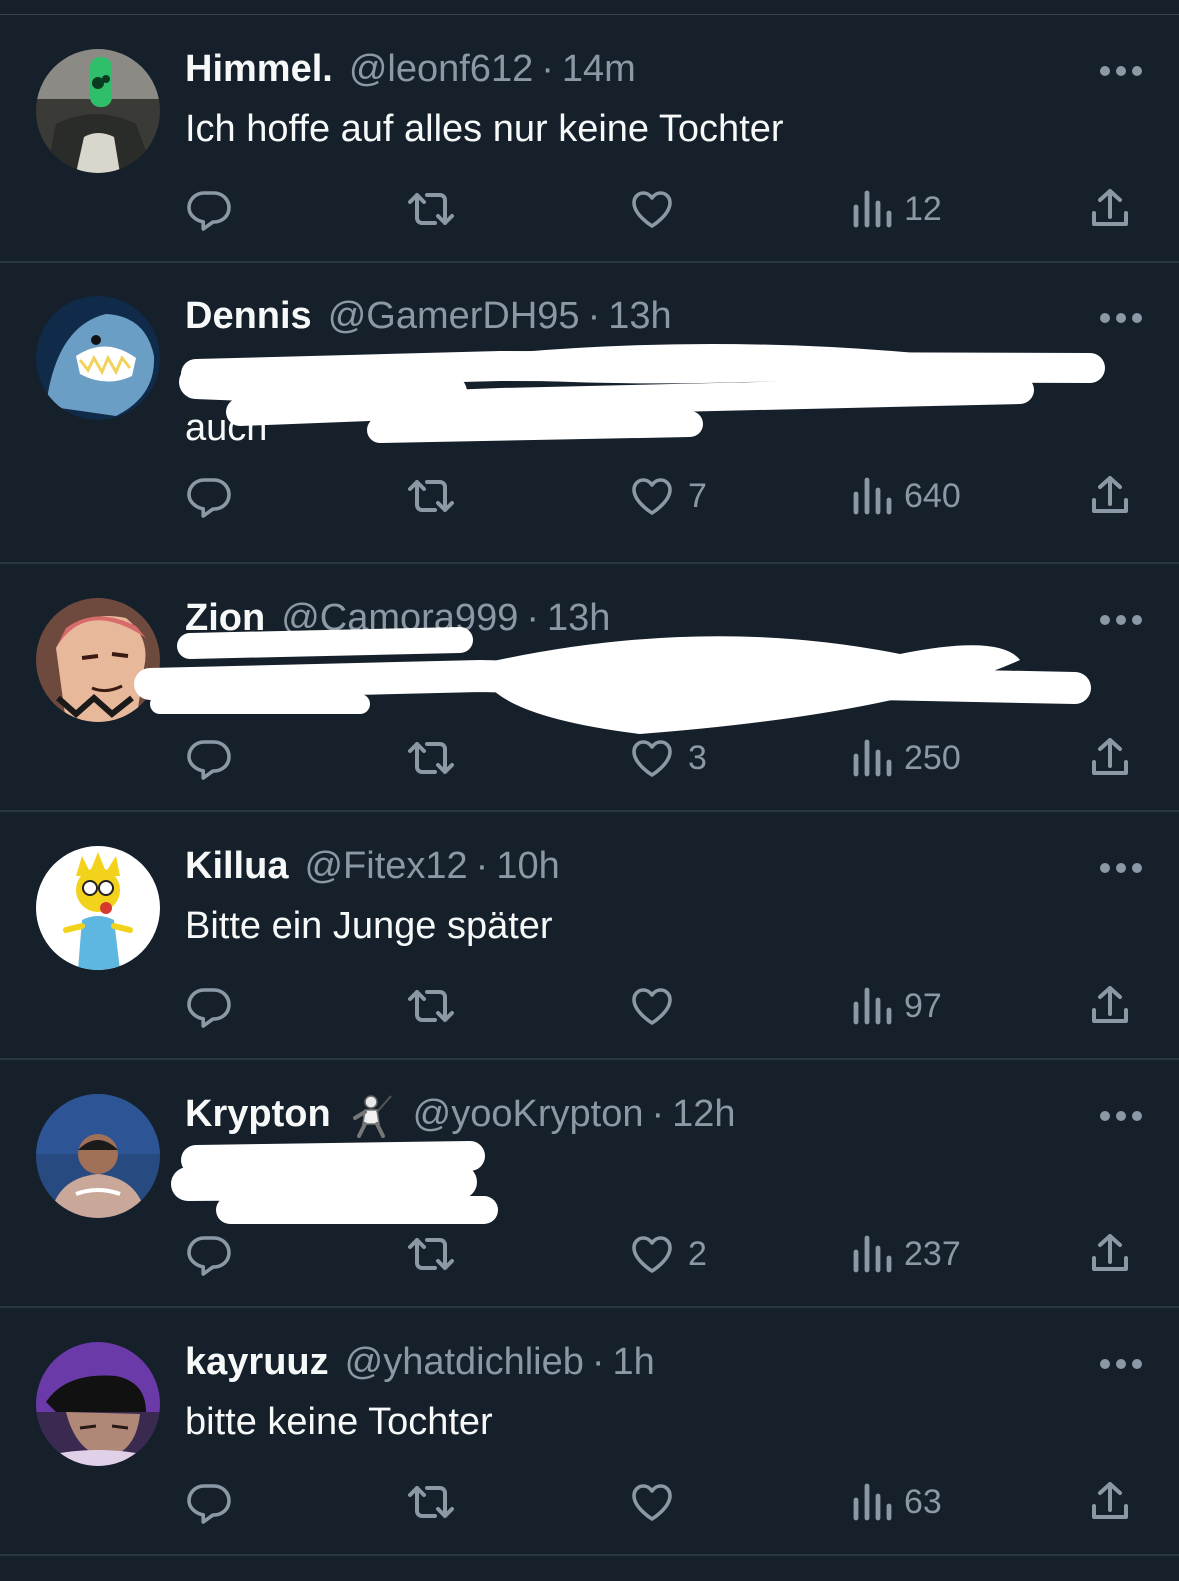 This screenshot has width=1179, height=1581. What do you see at coordinates (667, 1254) in the screenshot?
I see `like-button: 2` at bounding box center [667, 1254].